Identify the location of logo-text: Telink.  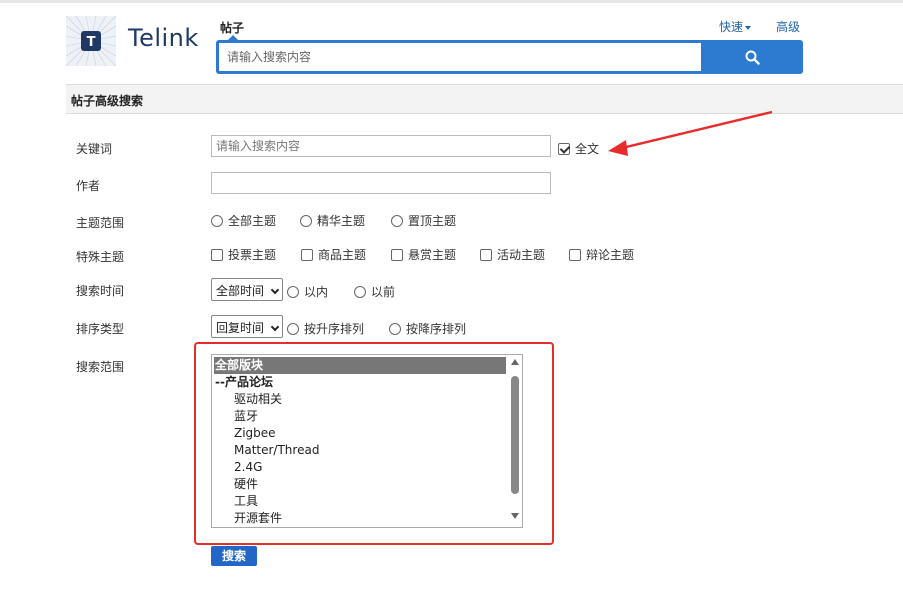
(163, 38).